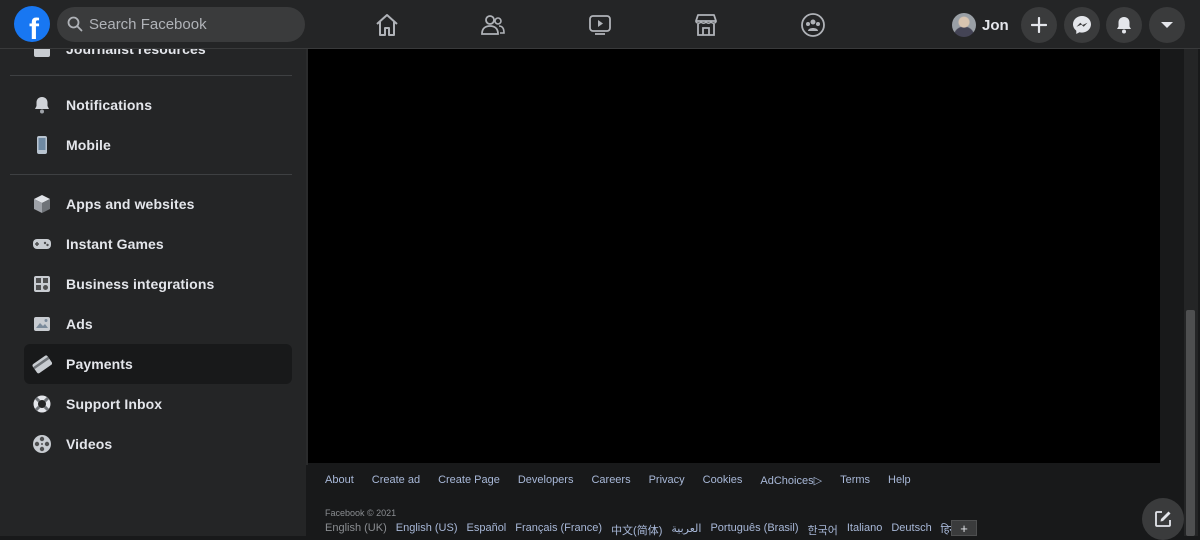  Describe the element at coordinates (34, 28) in the screenshot. I see `logo-letter: f` at that location.